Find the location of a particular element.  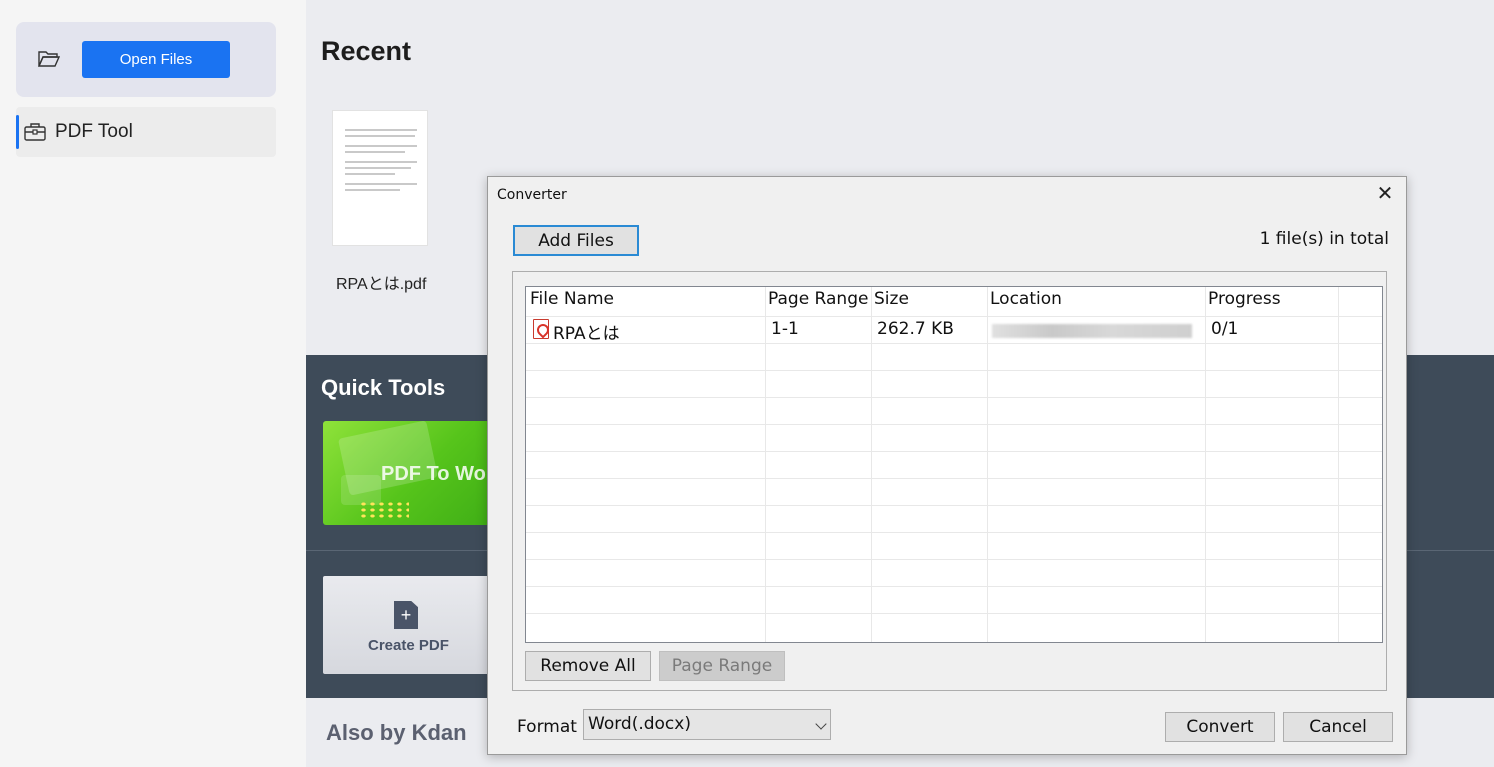

open-files-button: Open Files is located at coordinates (156, 59).